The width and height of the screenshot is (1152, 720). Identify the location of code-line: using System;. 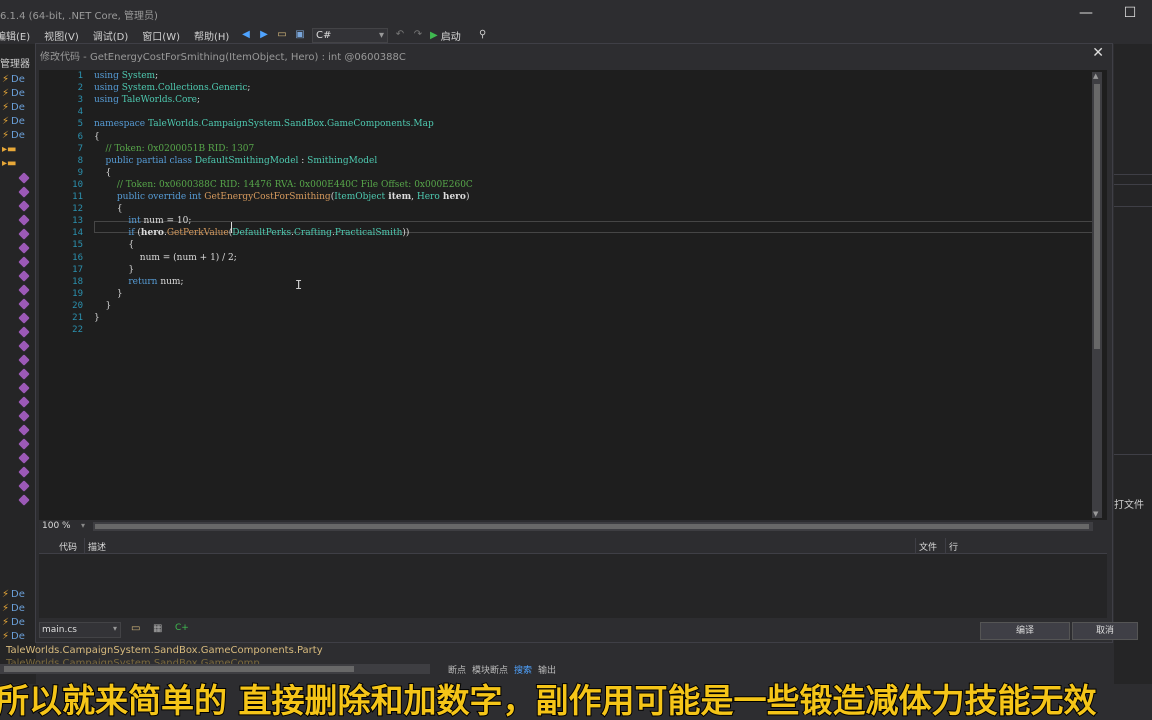
(127, 76).